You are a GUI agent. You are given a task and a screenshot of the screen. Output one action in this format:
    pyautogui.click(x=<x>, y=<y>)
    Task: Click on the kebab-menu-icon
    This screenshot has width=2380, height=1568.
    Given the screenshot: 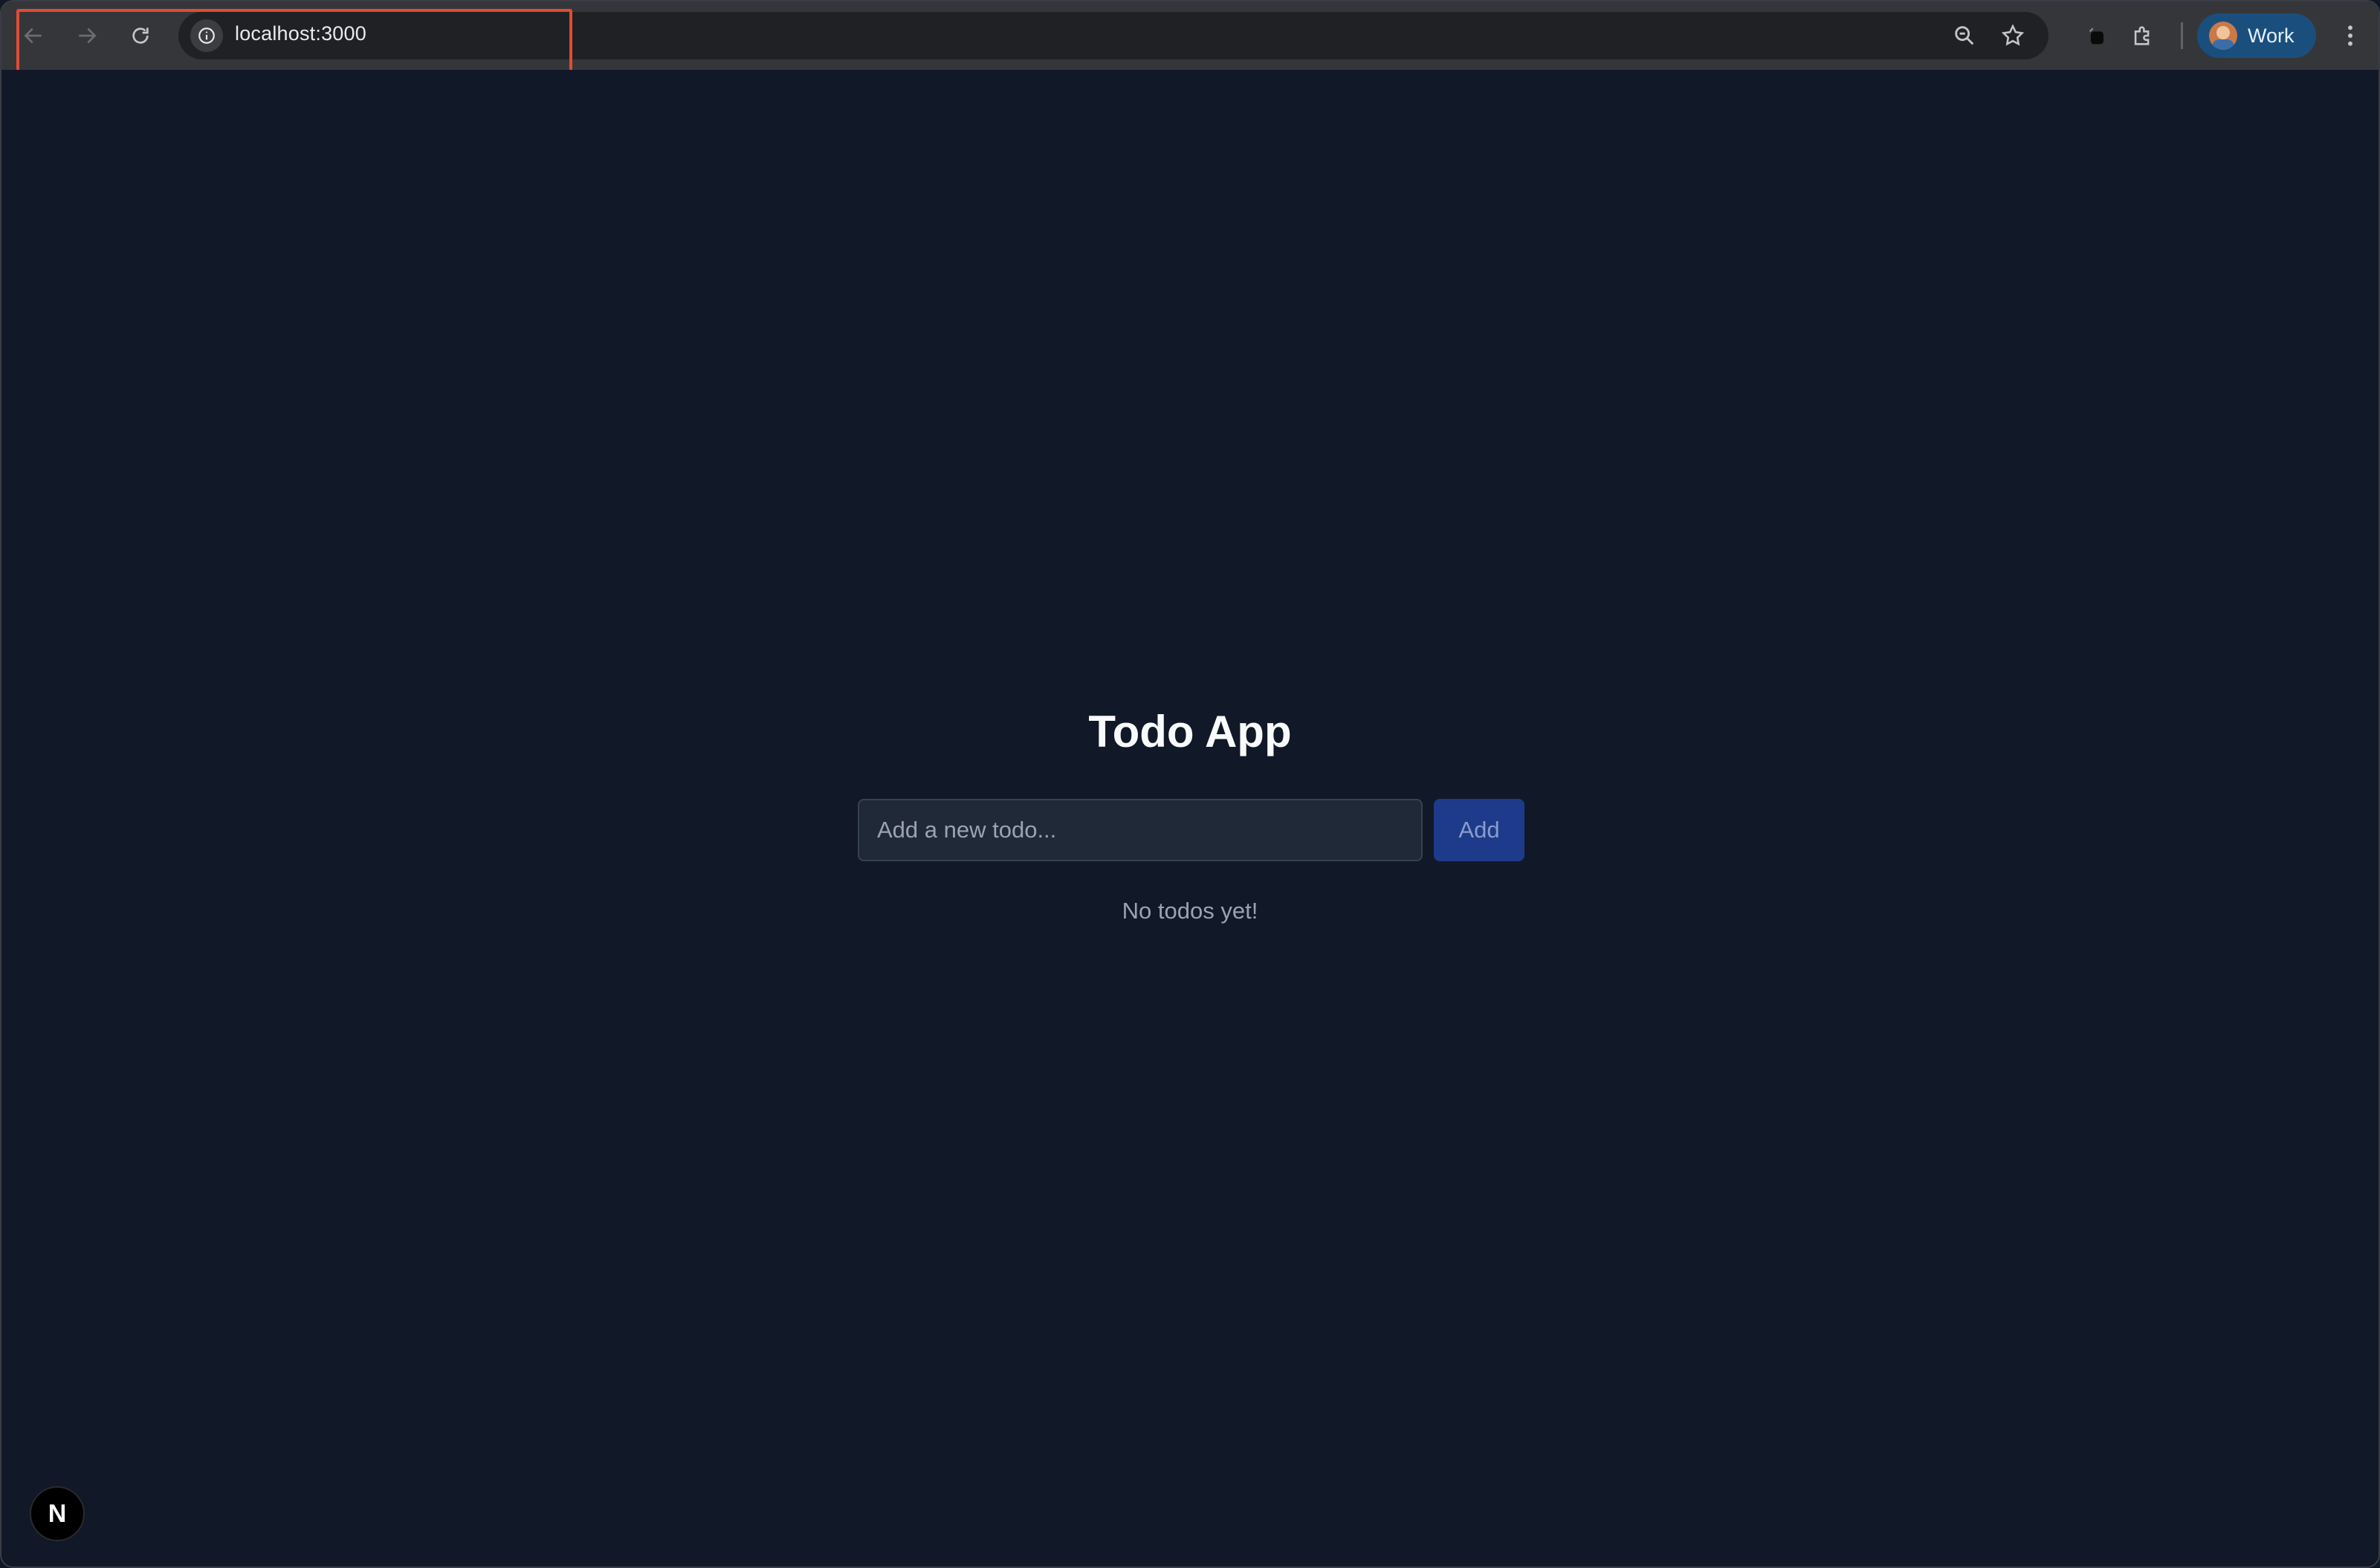 What is the action you would take?
    pyautogui.click(x=2350, y=35)
    